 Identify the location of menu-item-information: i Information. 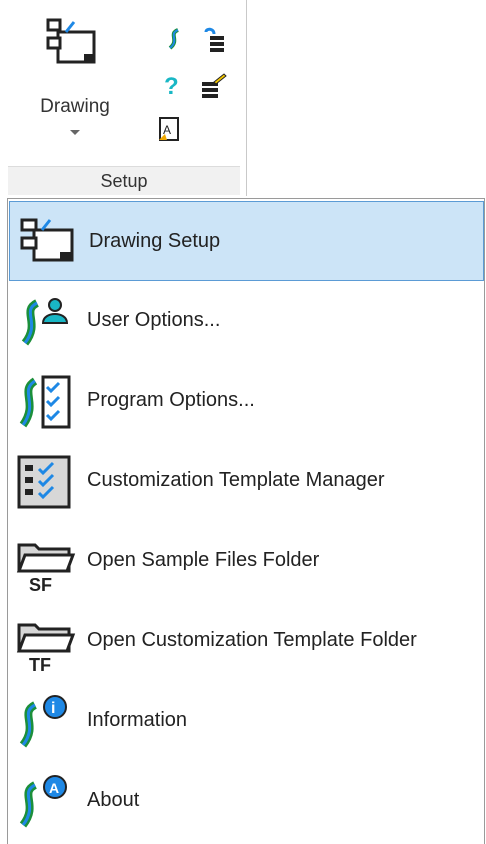
(246, 721).